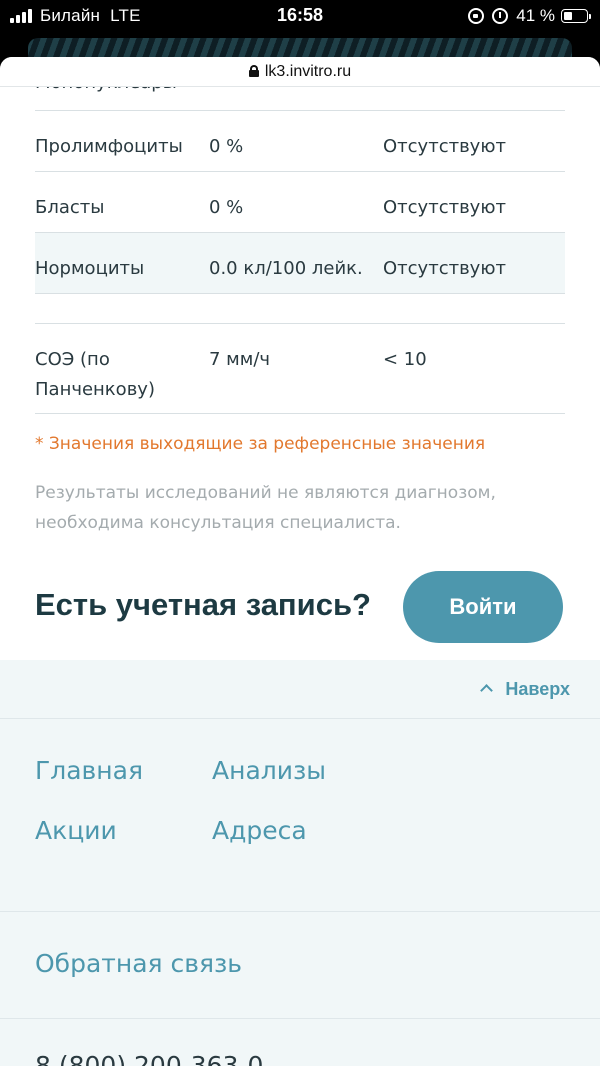 This screenshot has width=600, height=1066. I want to click on address-bar: lk3.invitro.ru, so click(300, 72).